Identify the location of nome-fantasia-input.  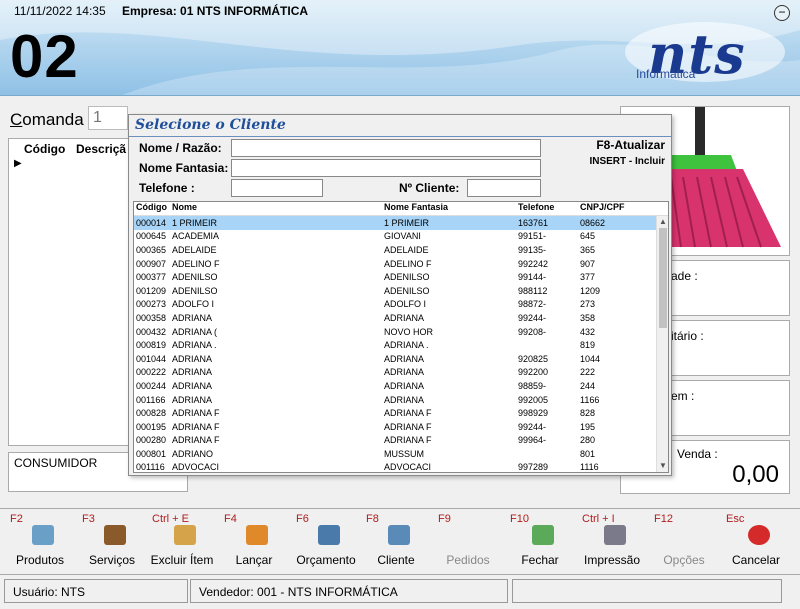
(386, 168).